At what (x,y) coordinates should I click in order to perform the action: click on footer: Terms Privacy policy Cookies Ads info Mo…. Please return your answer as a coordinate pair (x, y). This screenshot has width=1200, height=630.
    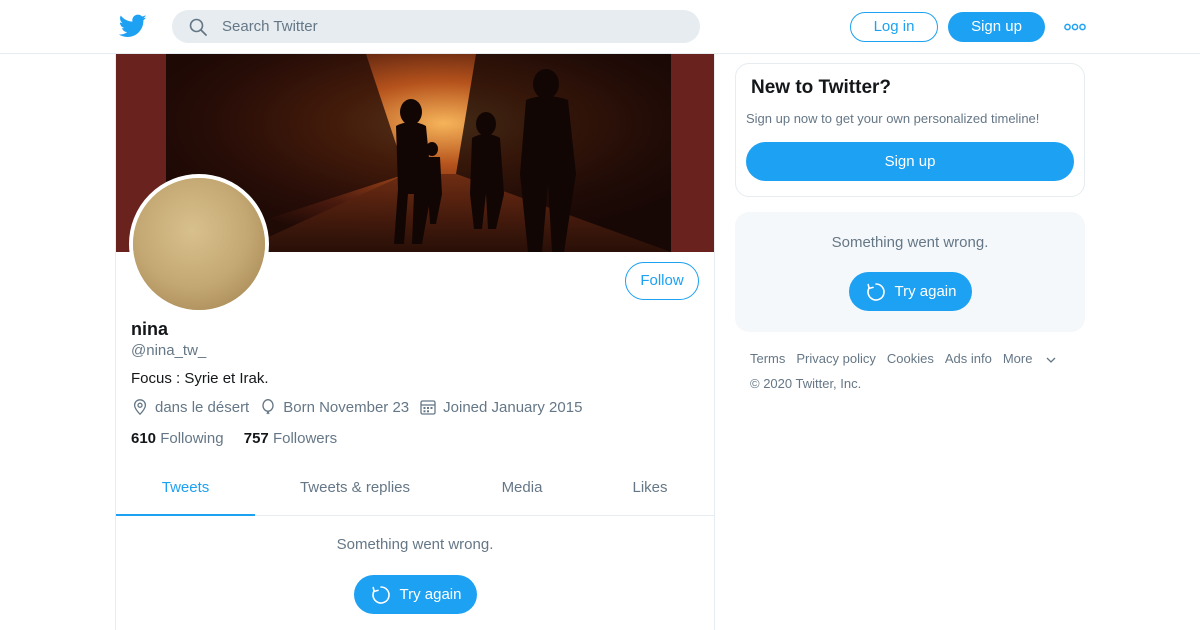
    Looking at the image, I should click on (915, 371).